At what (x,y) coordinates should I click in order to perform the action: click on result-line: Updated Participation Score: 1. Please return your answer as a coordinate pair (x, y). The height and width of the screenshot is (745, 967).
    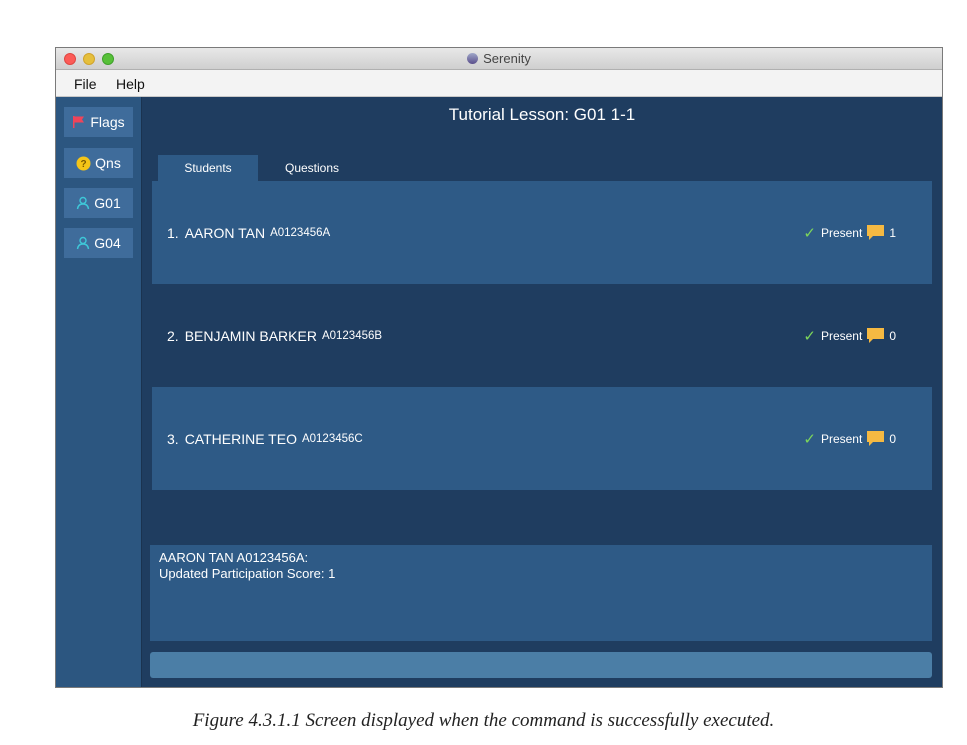
    Looking at the image, I should click on (247, 573).